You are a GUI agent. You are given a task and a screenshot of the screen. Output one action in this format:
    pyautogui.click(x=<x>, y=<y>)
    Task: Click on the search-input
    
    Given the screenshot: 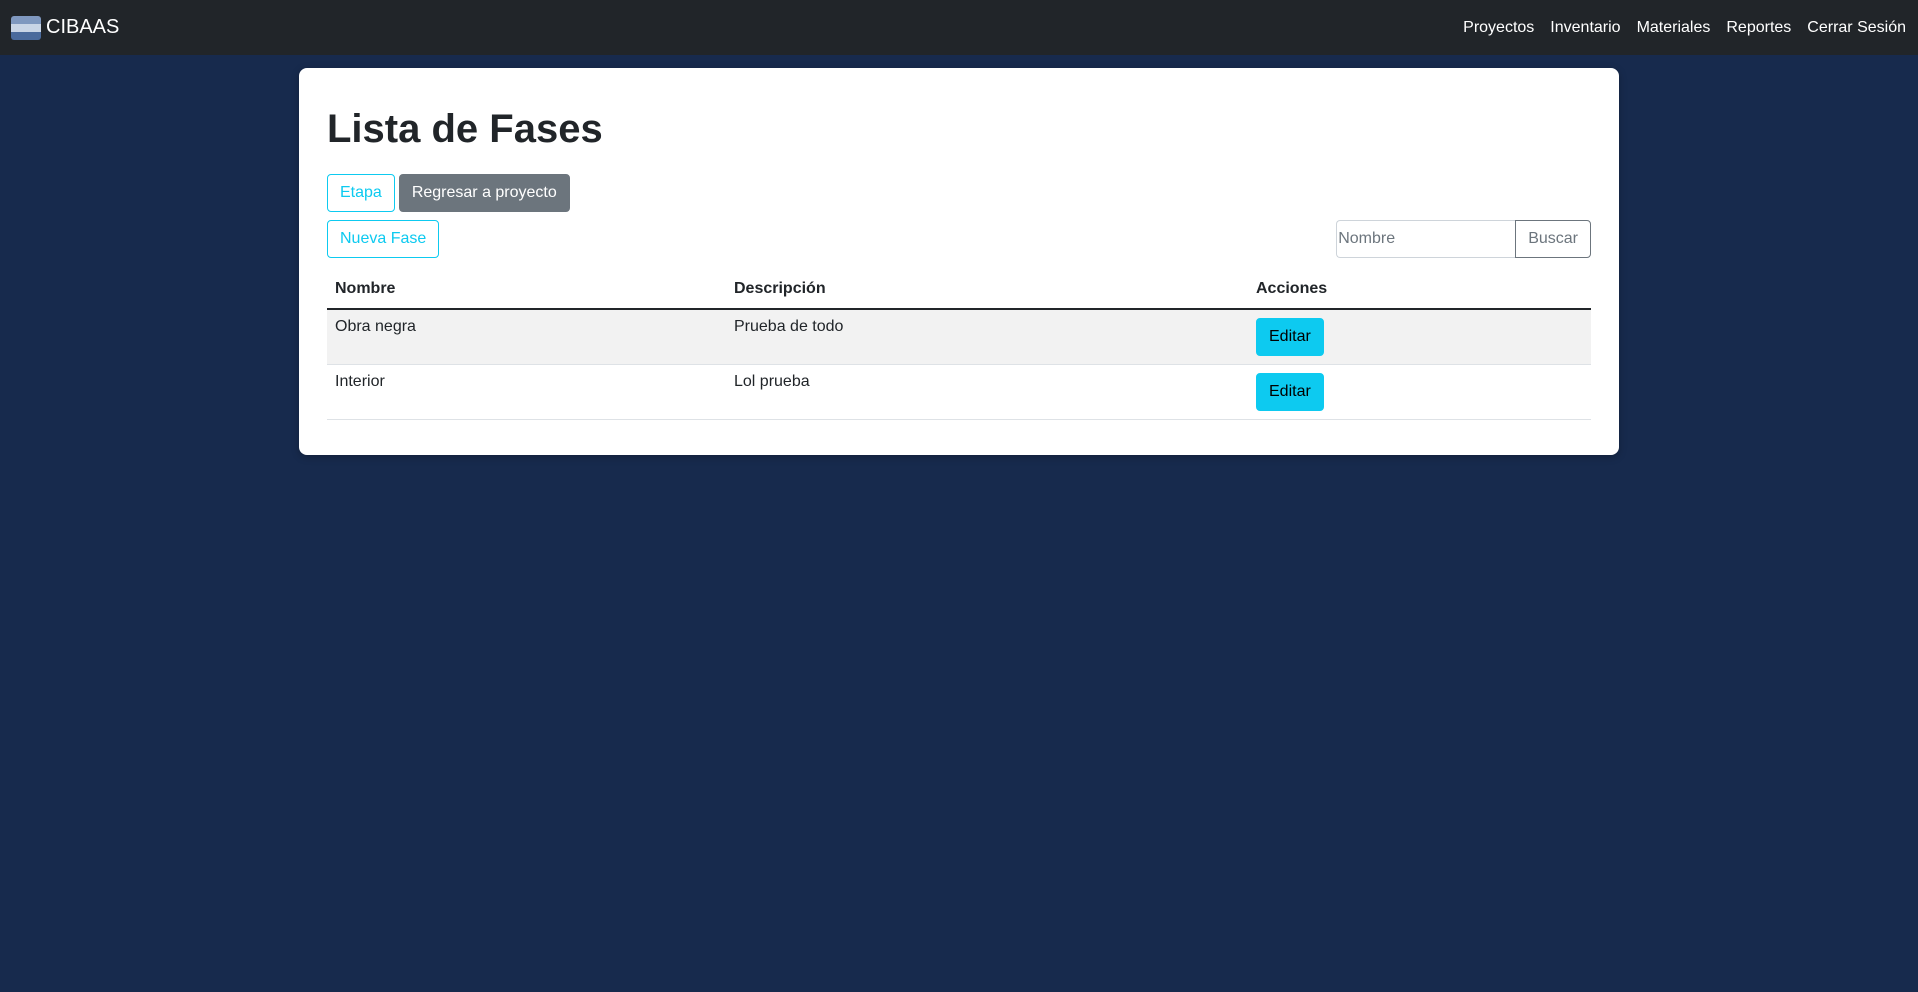 What is the action you would take?
    pyautogui.click(x=1426, y=239)
    